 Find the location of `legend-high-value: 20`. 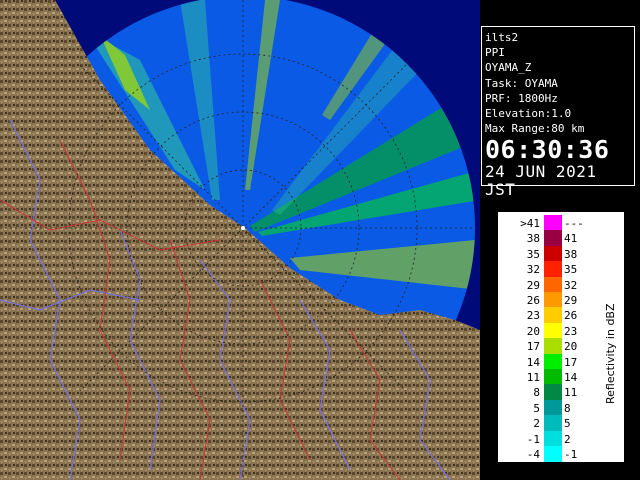

legend-high-value: 20 is located at coordinates (571, 347).